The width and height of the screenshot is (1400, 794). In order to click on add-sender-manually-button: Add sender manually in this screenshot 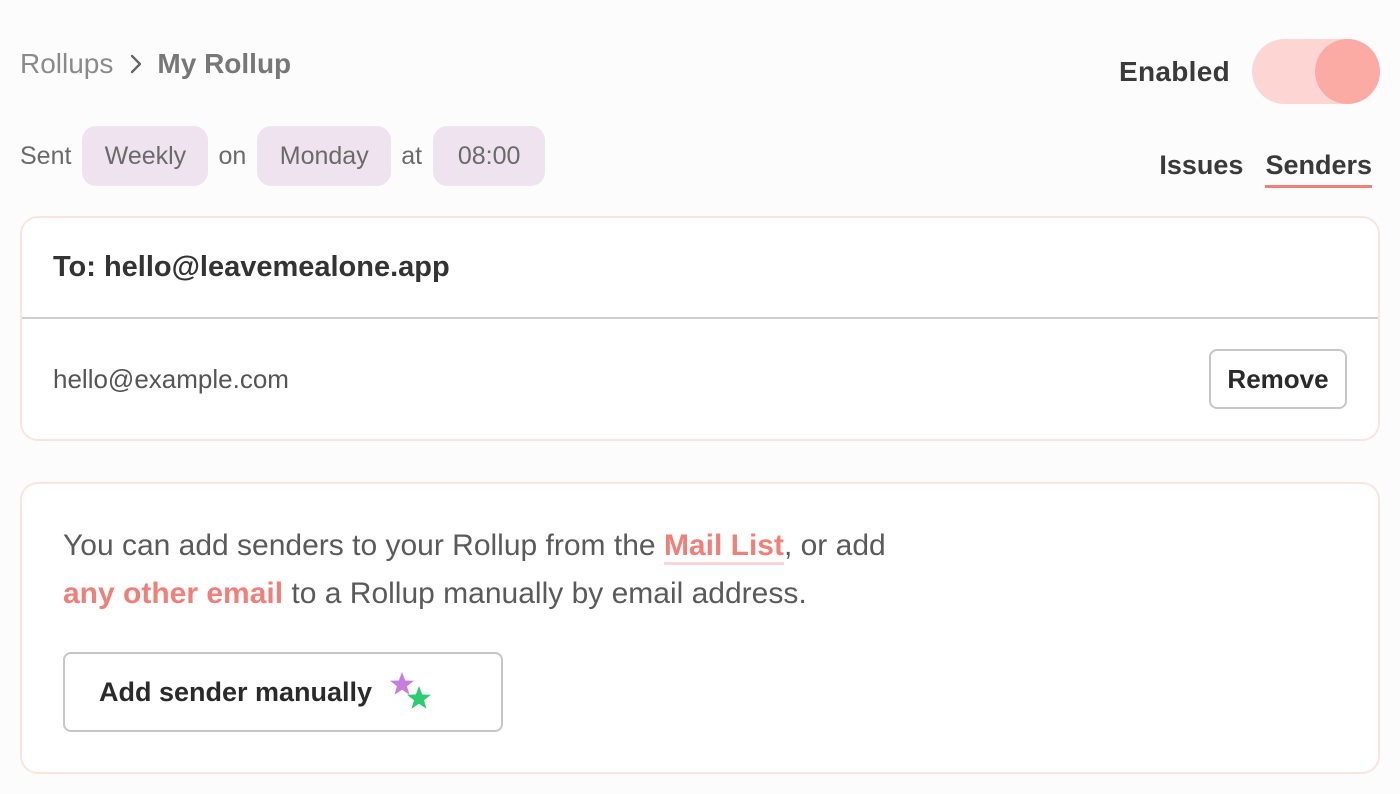, I will do `click(283, 692)`.